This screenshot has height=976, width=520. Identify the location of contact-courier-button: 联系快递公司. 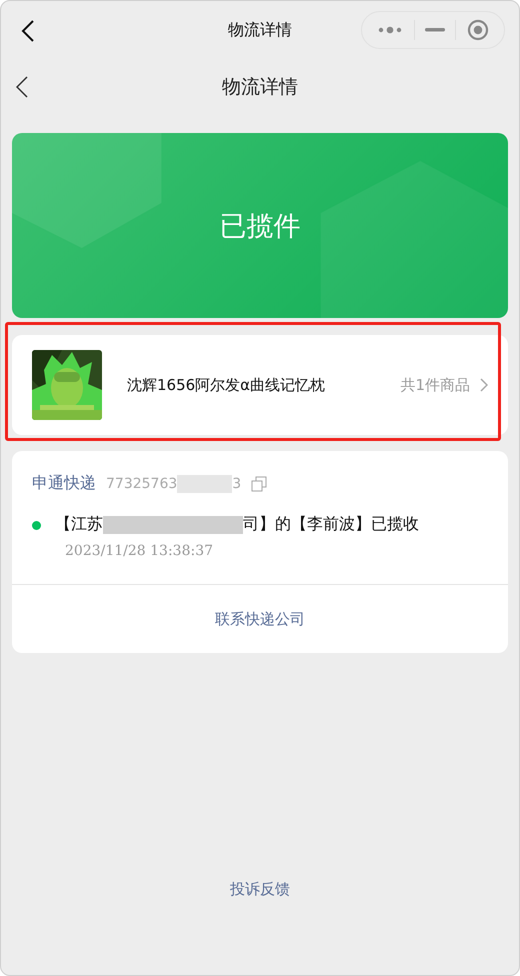
(260, 619).